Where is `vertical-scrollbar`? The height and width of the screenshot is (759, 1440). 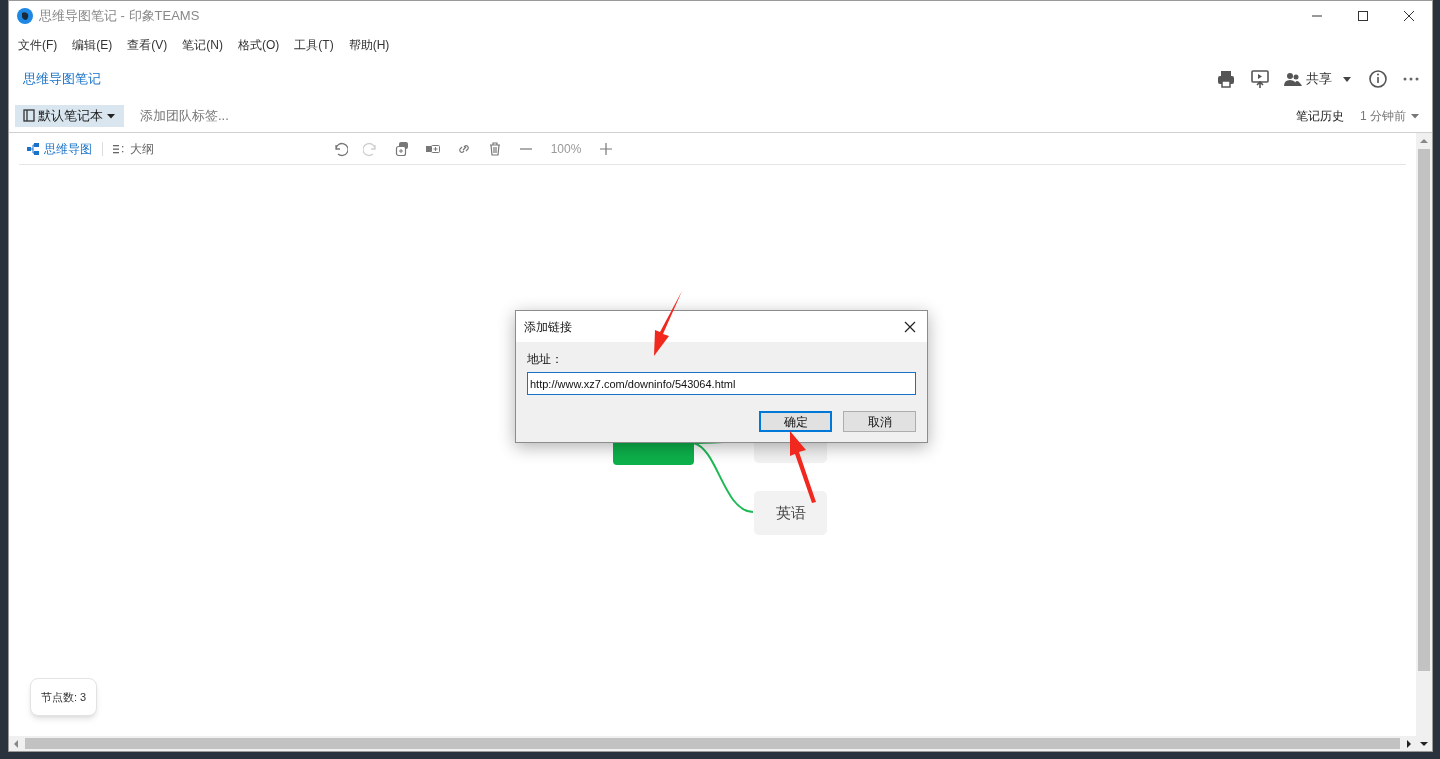 vertical-scrollbar is located at coordinates (1424, 442).